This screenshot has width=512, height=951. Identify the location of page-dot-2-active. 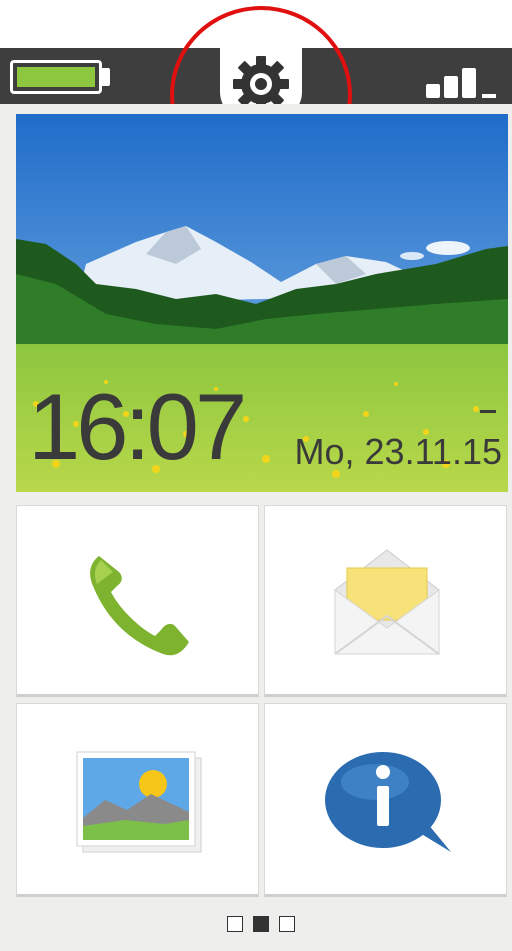
(261, 924).